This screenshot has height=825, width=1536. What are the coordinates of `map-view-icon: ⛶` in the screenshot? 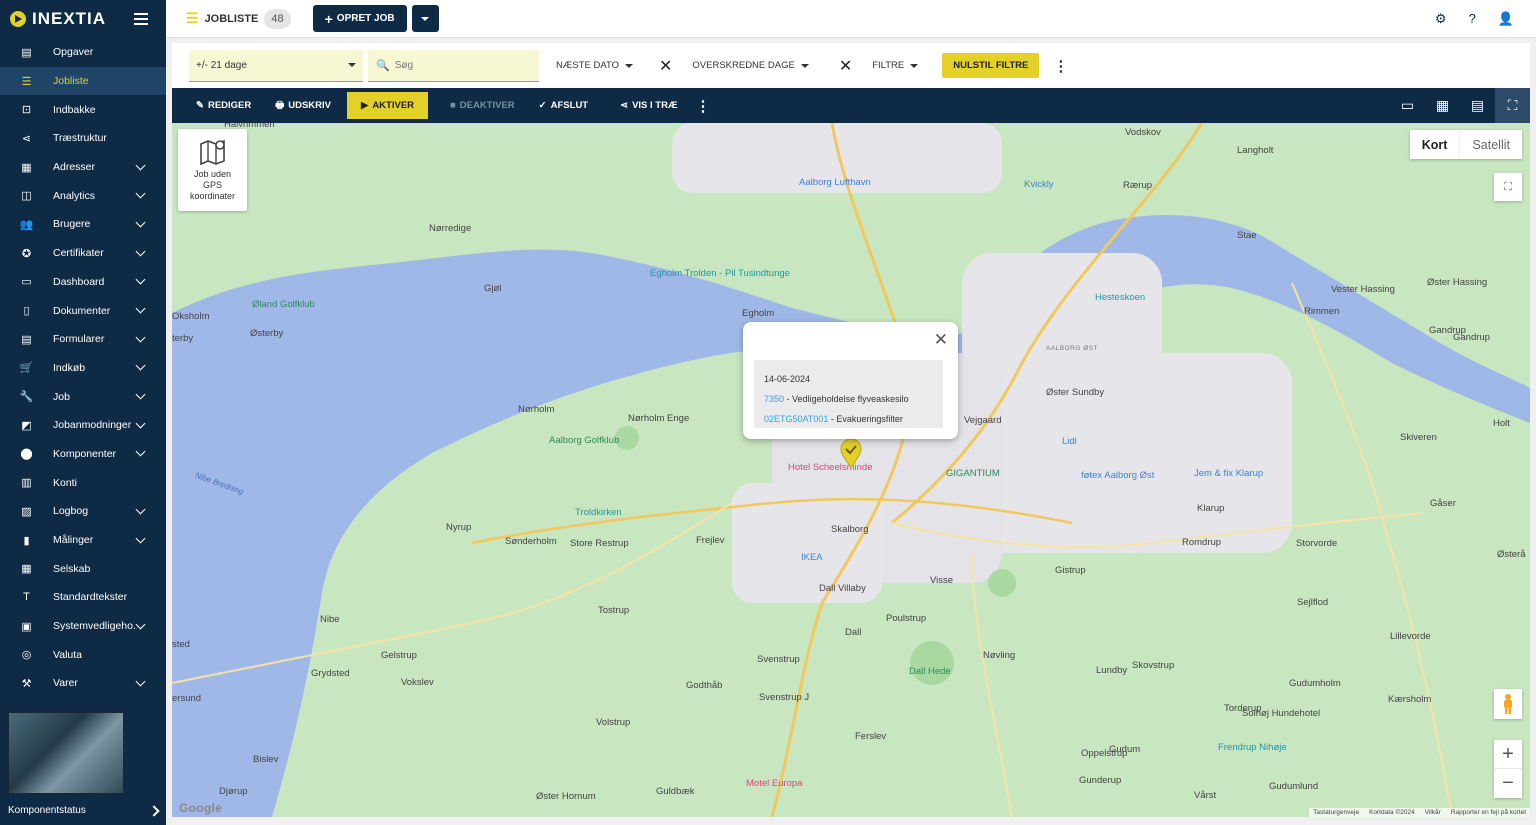 It's located at (1512, 105).